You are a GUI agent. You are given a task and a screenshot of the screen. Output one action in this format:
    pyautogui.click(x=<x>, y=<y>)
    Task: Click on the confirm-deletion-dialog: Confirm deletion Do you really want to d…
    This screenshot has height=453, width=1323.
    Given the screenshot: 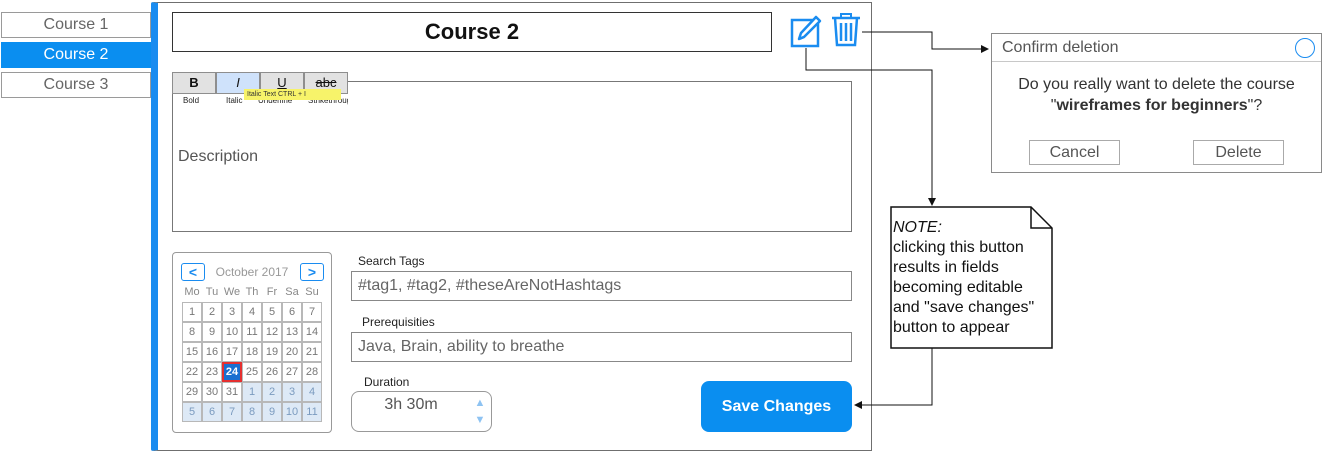 What is the action you would take?
    pyautogui.click(x=1156, y=103)
    